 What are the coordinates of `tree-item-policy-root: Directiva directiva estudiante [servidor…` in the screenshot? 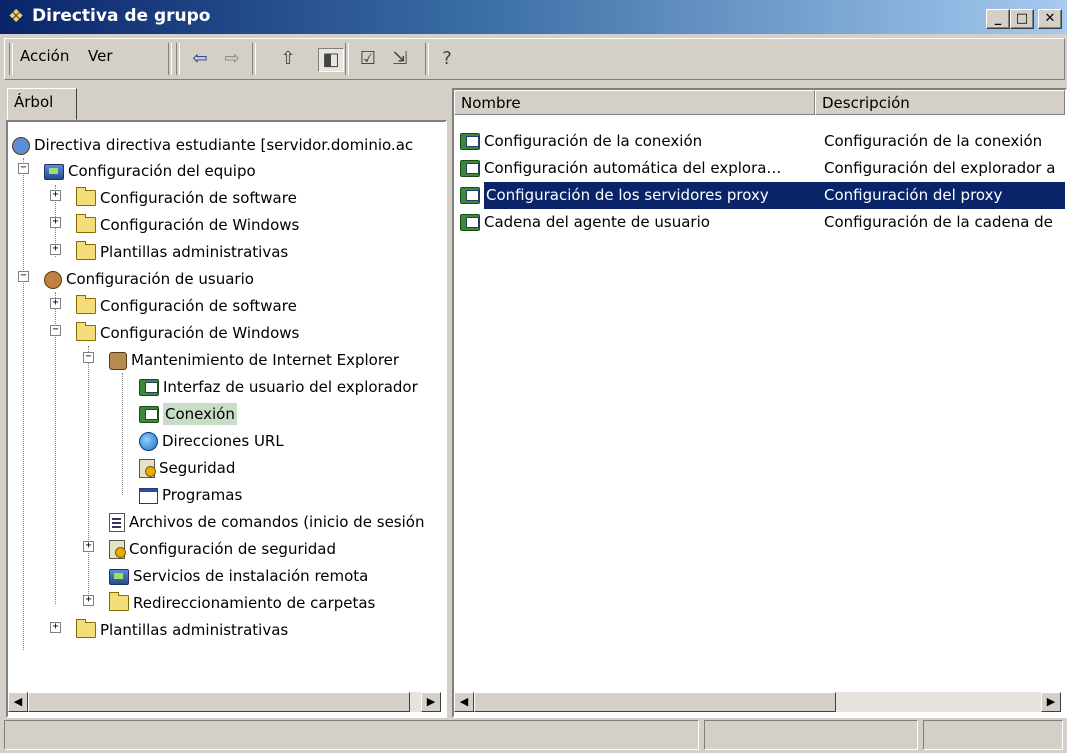 It's located at (212, 145).